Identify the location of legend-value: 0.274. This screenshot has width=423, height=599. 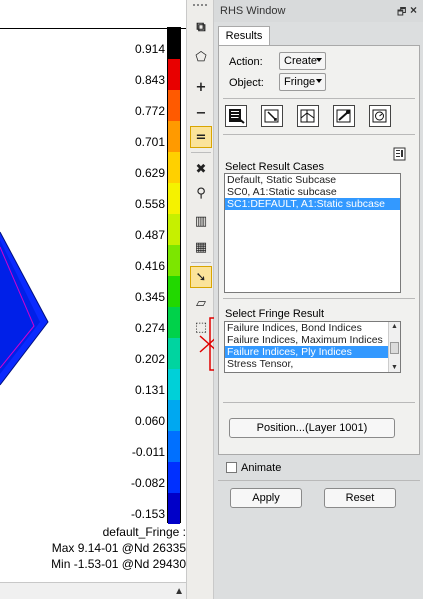
(149, 327).